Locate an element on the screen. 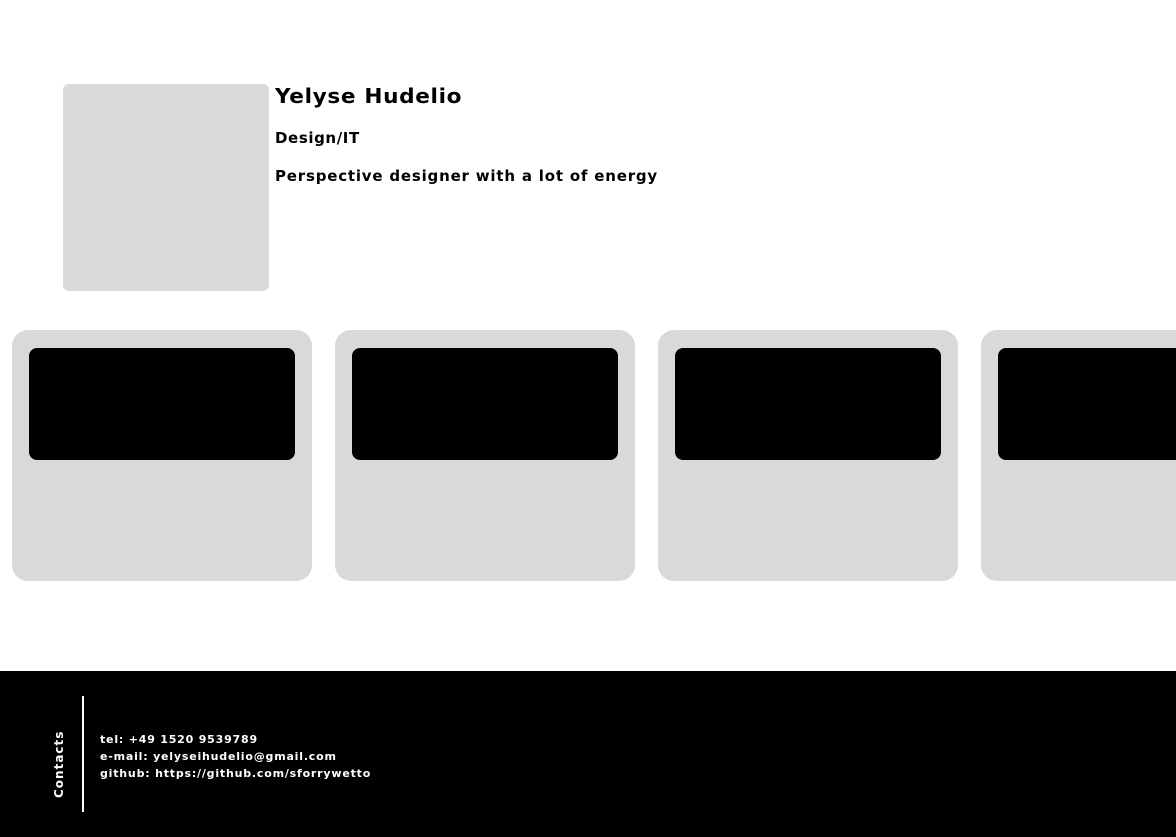 Image resolution: width=1176 pixels, height=837 pixels. contact-github: github: https://github.com/sforrywetto is located at coordinates (235, 773).